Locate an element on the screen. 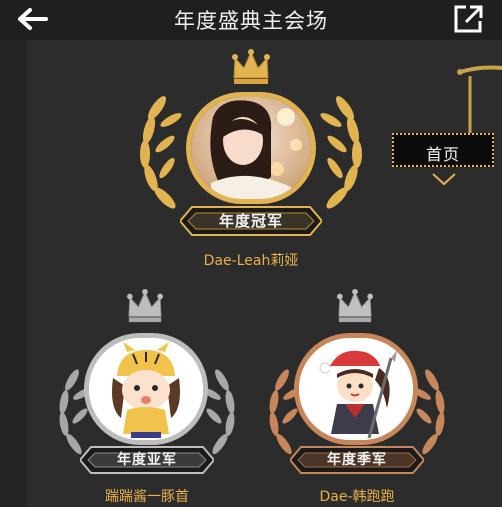 The width and height of the screenshot is (502, 507). page-title: 年度盛典主会场 is located at coordinates (251, 21).